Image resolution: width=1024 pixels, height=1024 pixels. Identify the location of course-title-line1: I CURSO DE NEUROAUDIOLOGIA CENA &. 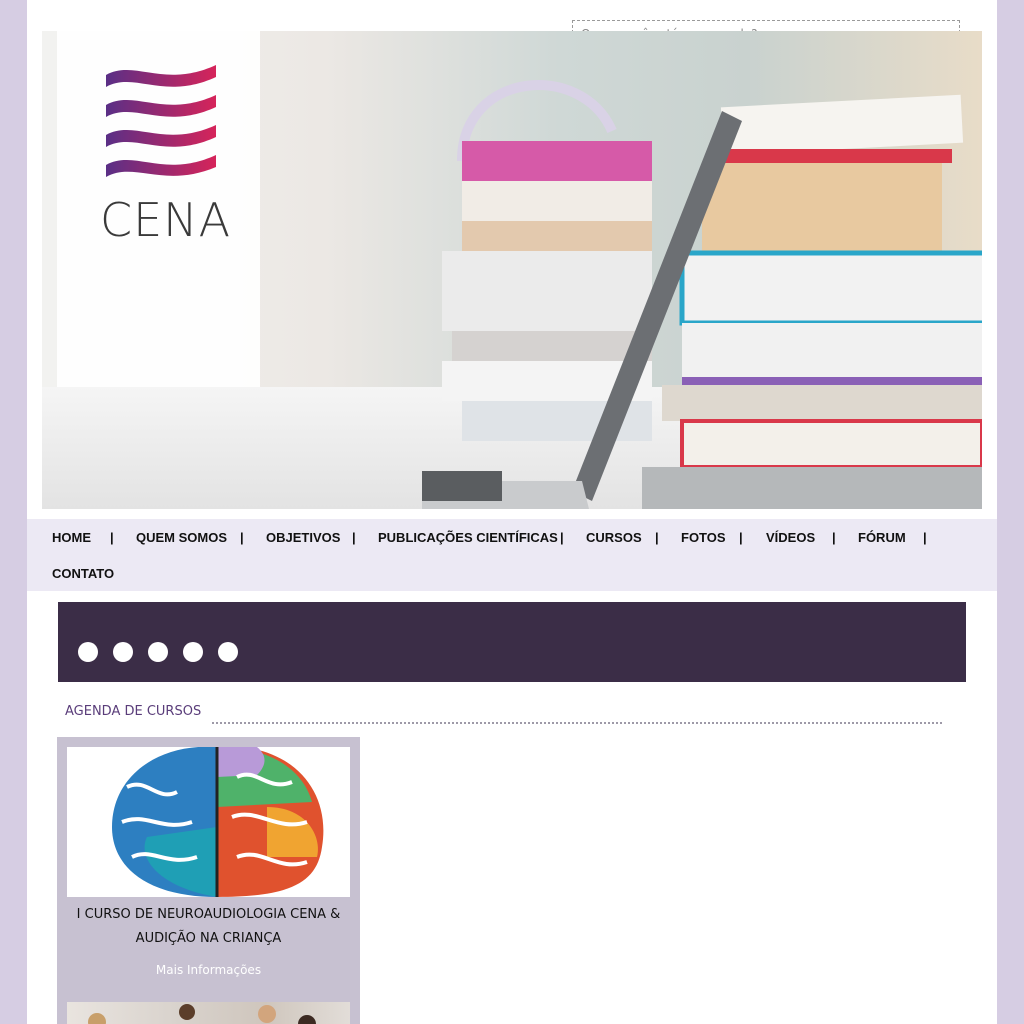
(208, 914).